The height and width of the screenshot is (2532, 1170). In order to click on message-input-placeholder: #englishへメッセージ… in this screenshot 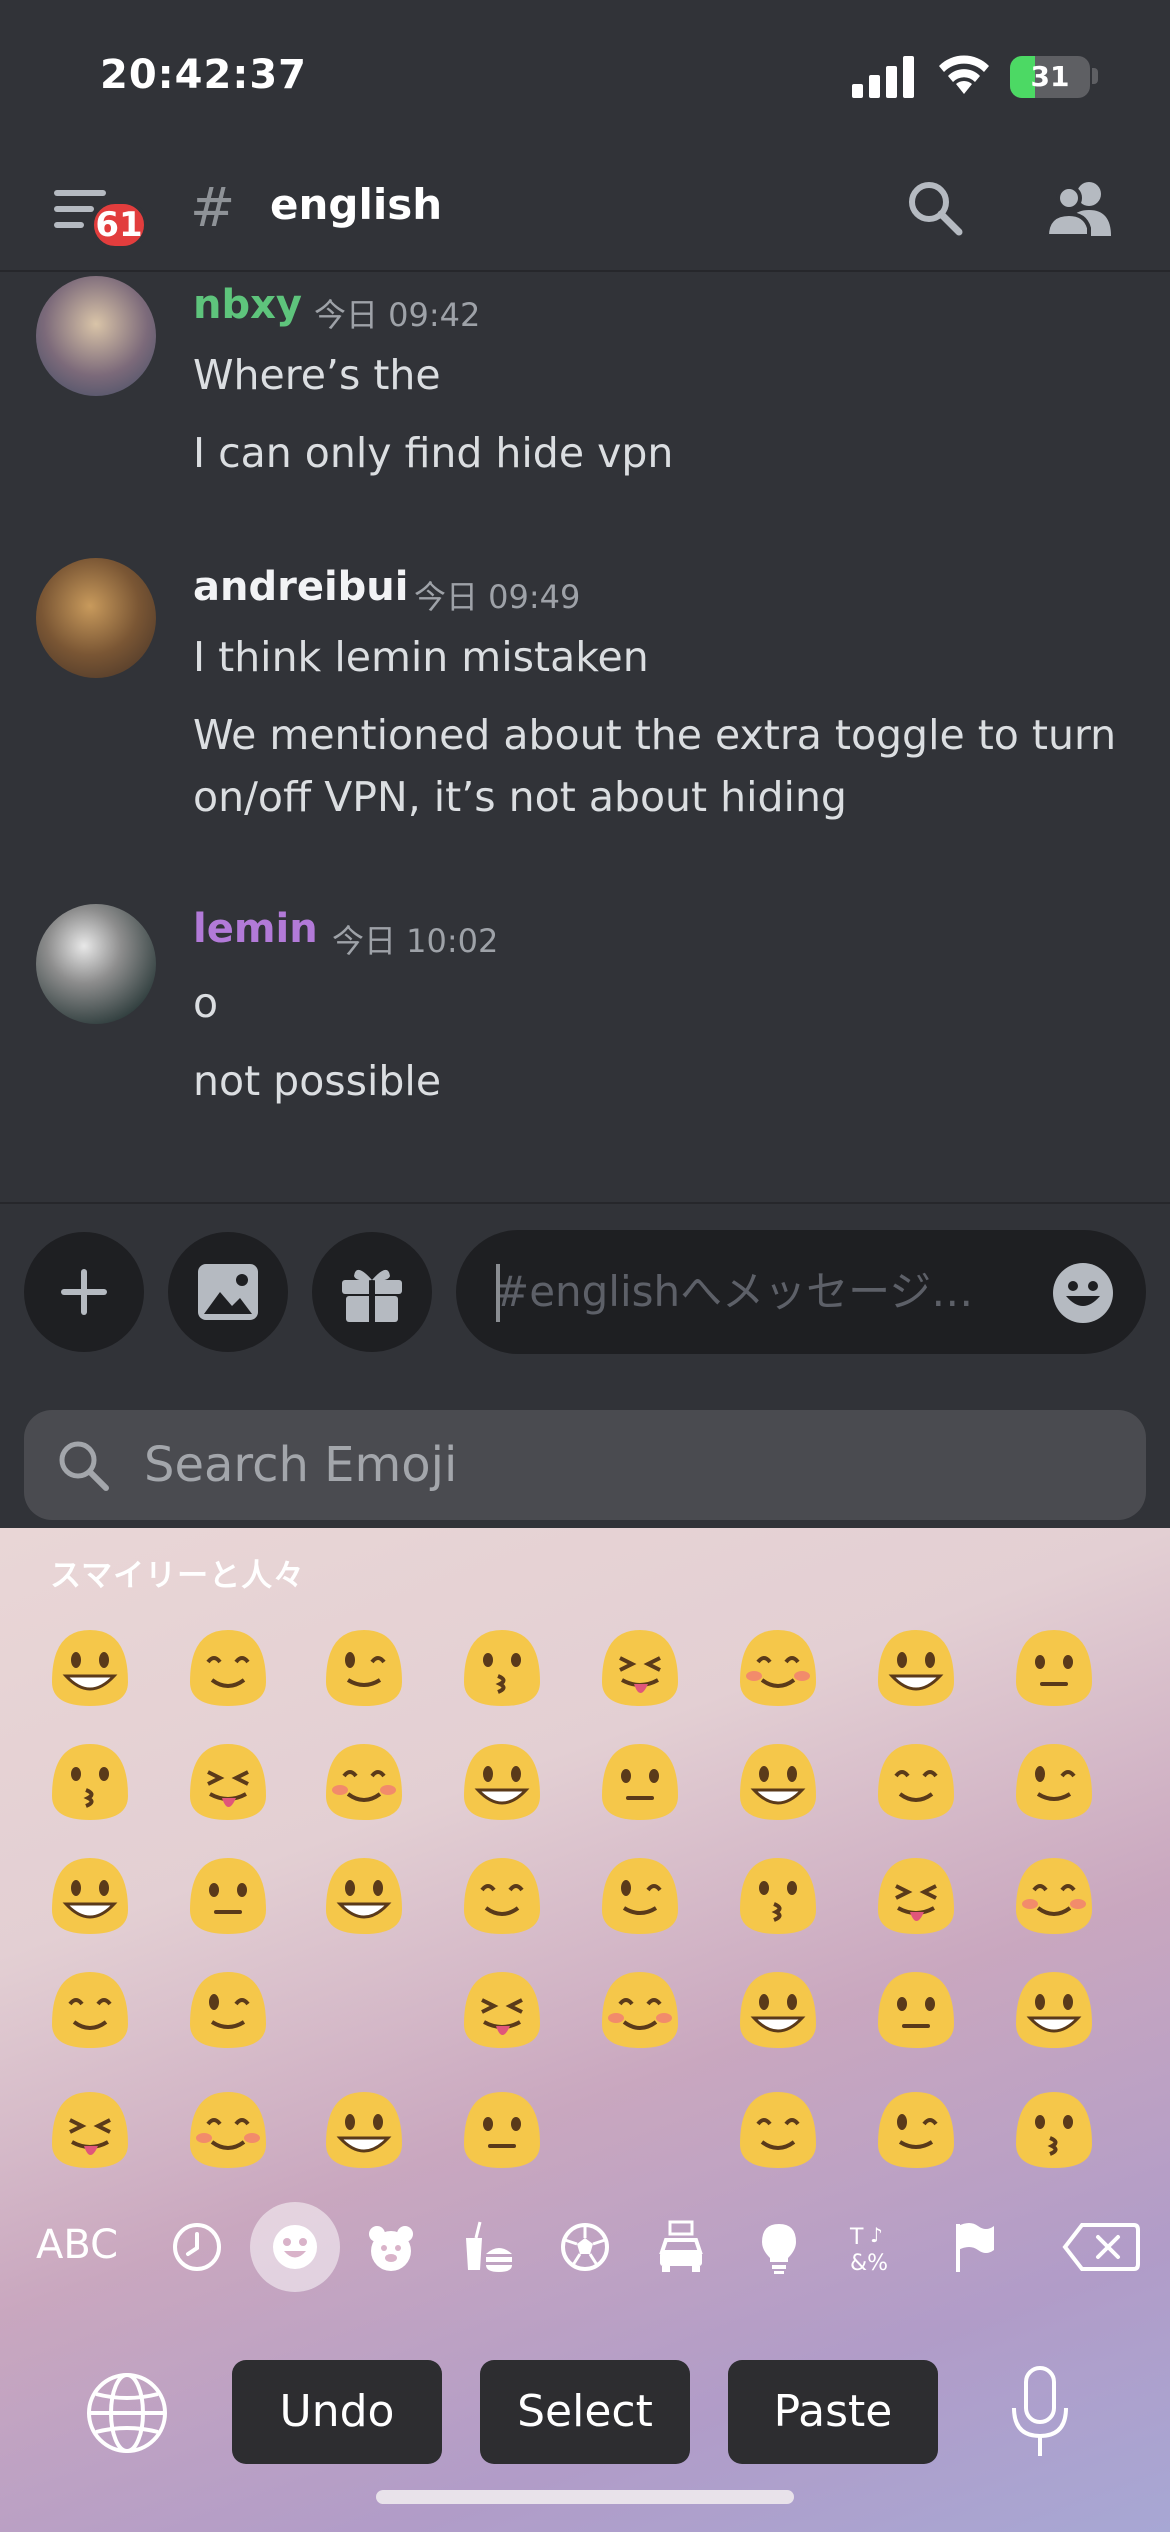, I will do `click(734, 1291)`.